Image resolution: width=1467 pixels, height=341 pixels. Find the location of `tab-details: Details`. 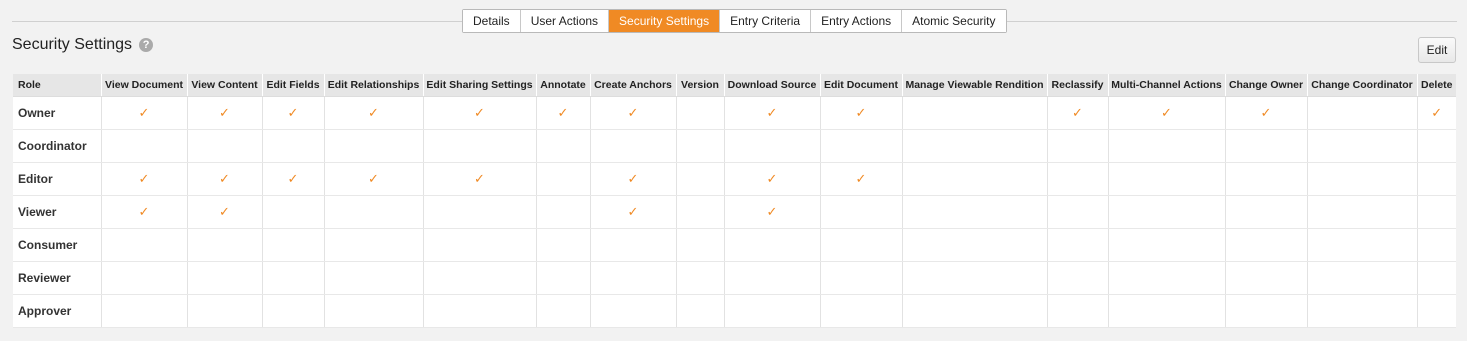

tab-details: Details is located at coordinates (492, 21).